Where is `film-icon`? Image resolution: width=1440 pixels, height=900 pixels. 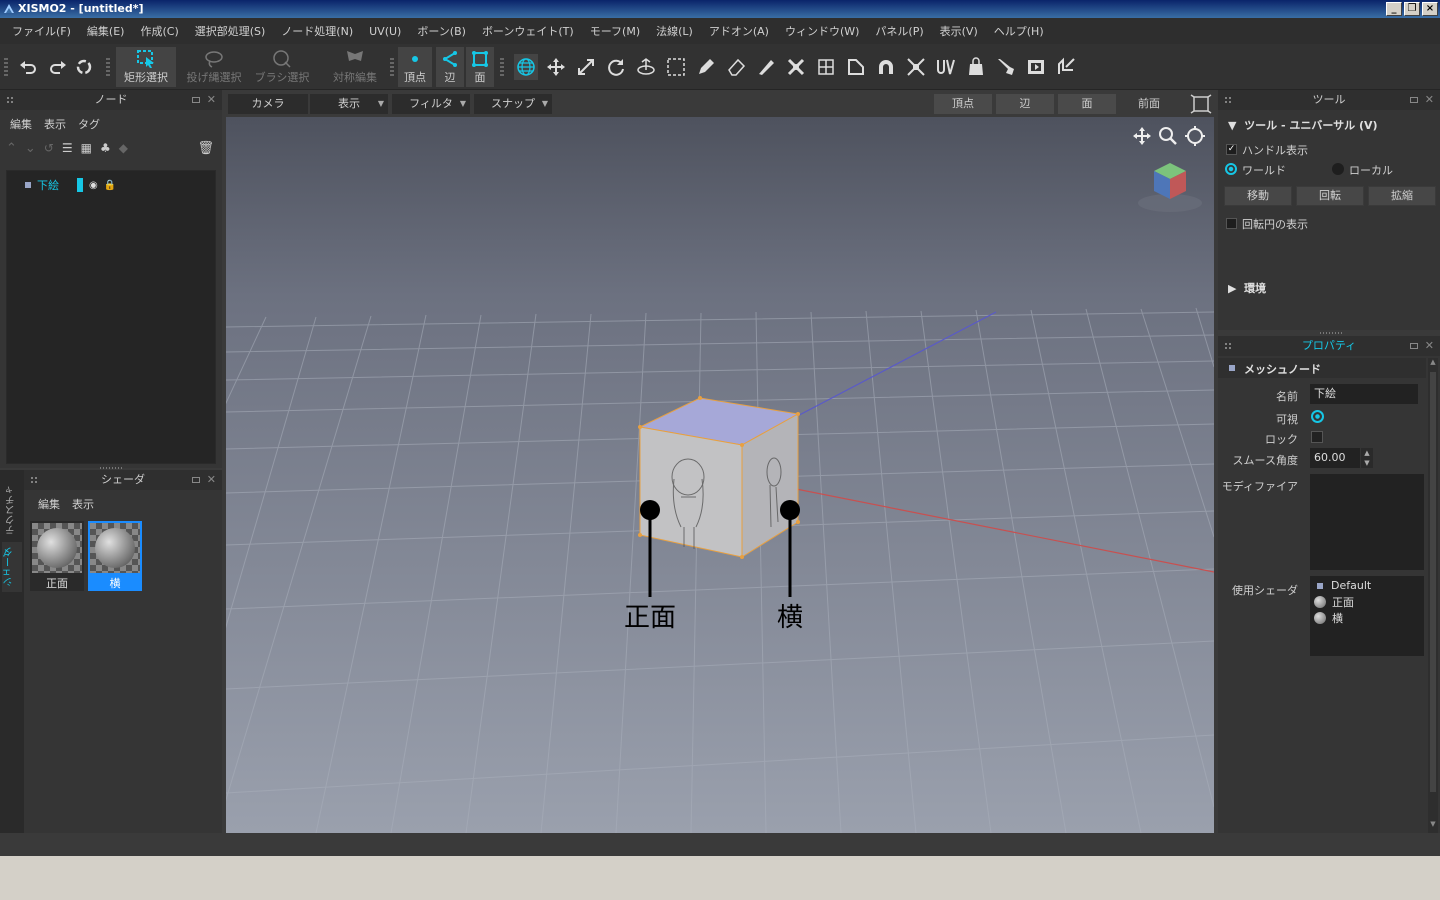
film-icon is located at coordinates (1036, 67).